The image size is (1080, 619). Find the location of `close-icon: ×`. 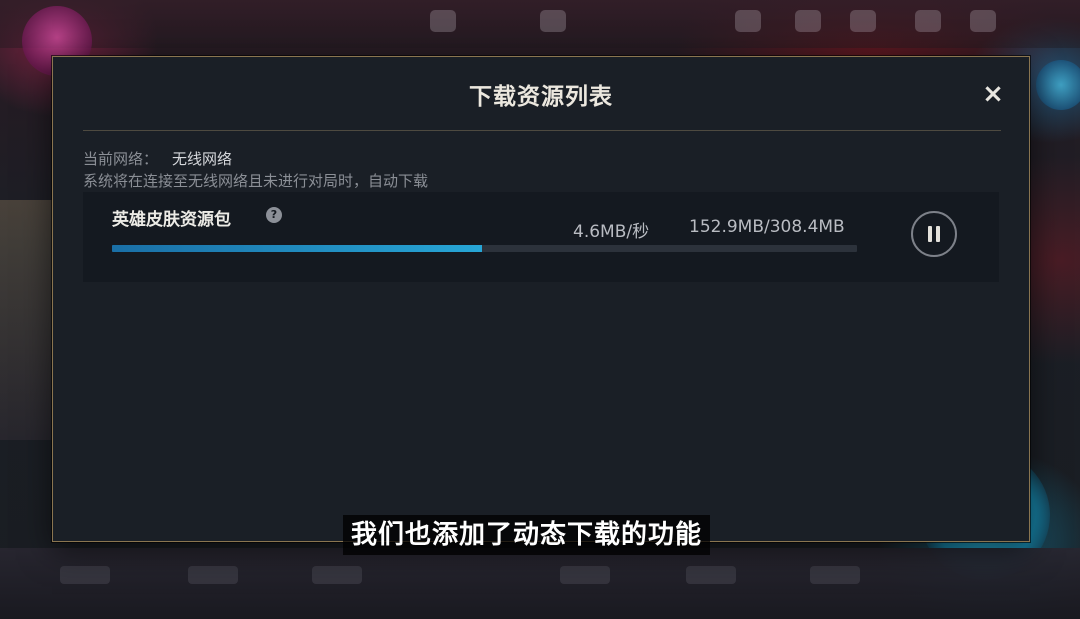

close-icon: × is located at coordinates (993, 94).